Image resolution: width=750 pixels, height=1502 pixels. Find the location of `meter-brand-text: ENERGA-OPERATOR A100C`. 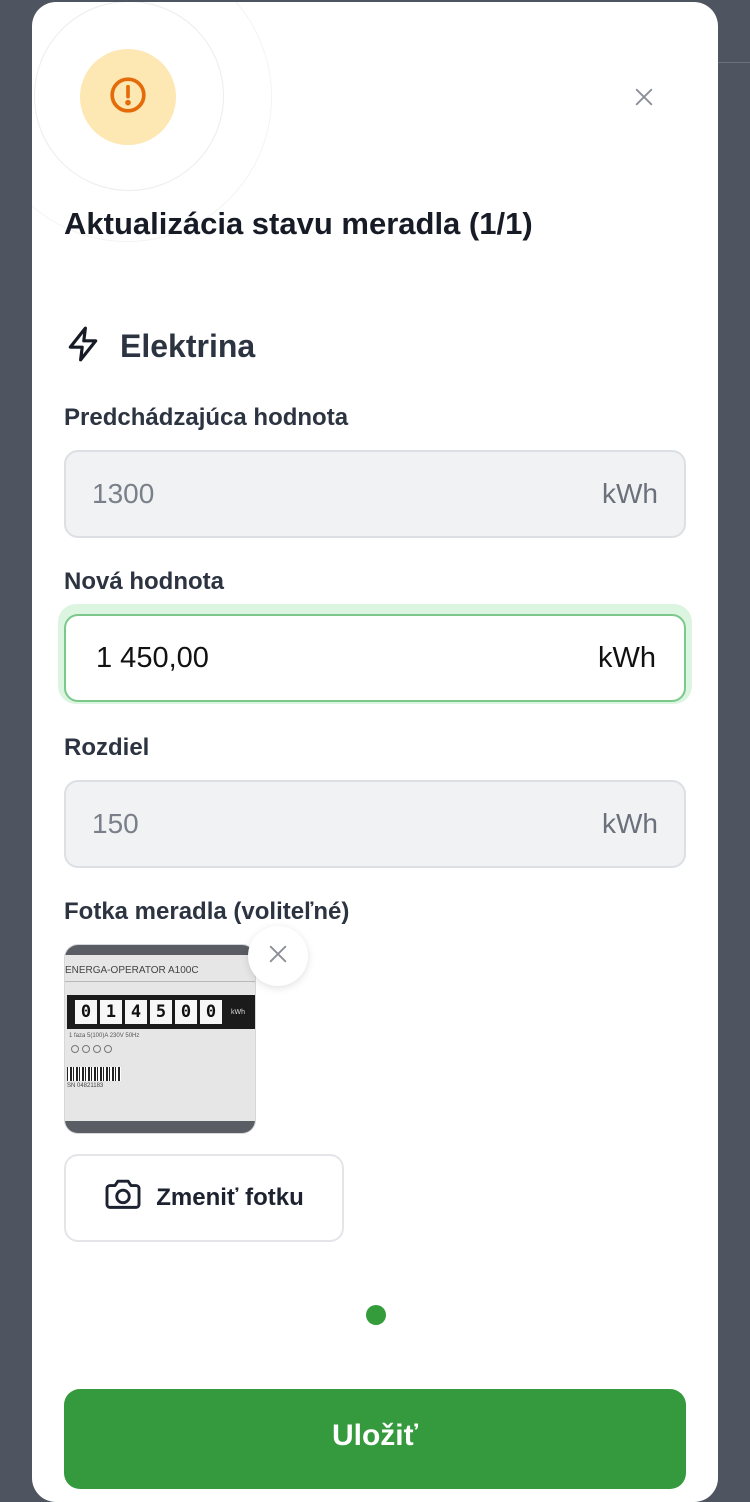

meter-brand-text: ENERGA-OPERATOR A100C is located at coordinates (132, 970).